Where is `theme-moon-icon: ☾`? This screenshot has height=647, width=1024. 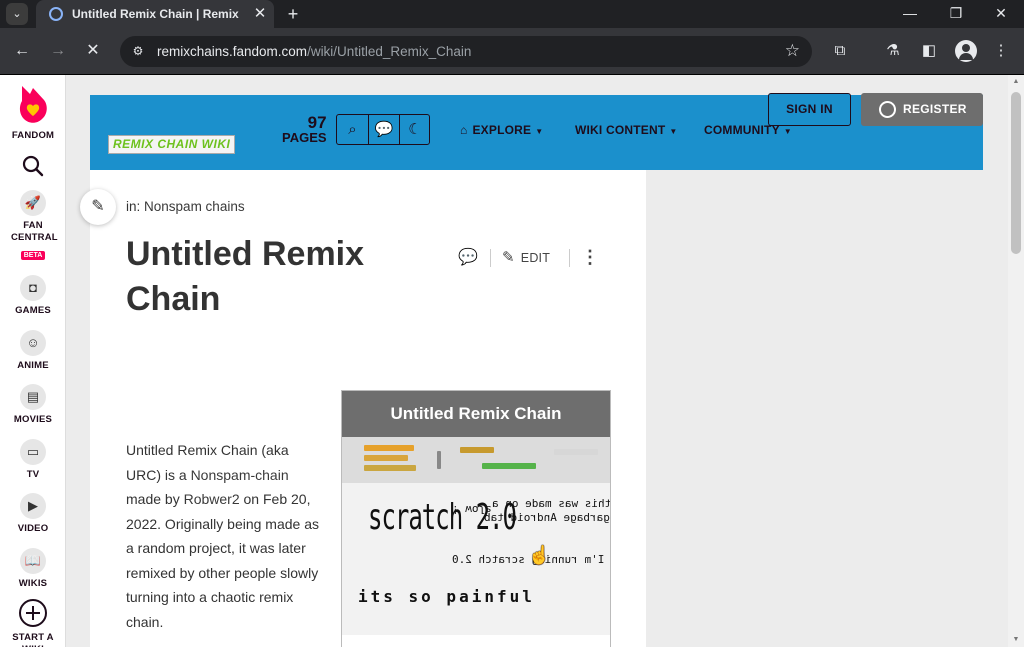
theme-moon-icon: ☾ is located at coordinates (414, 129).